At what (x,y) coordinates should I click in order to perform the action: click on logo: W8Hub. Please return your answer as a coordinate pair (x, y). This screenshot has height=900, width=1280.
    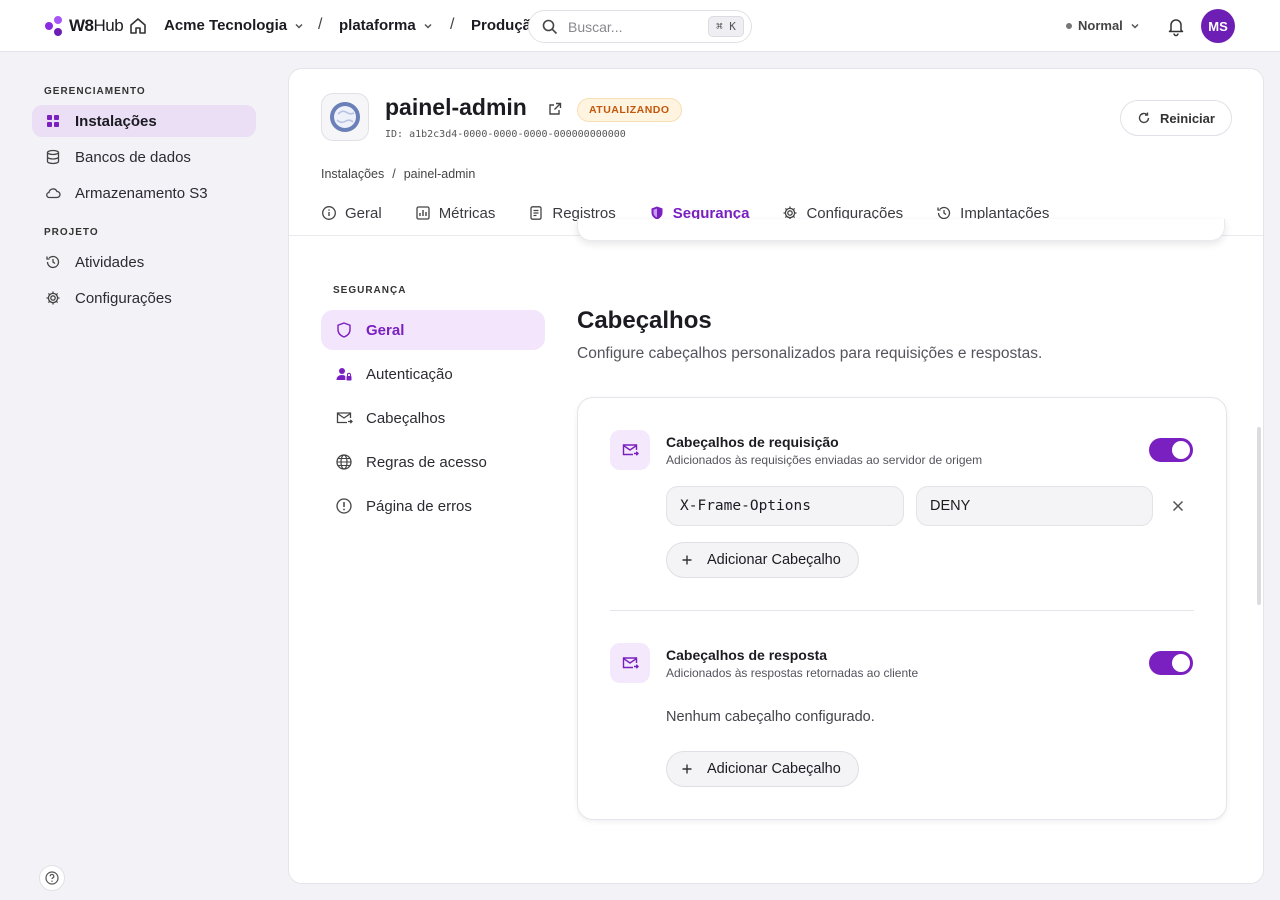
    Looking at the image, I should click on (84, 26).